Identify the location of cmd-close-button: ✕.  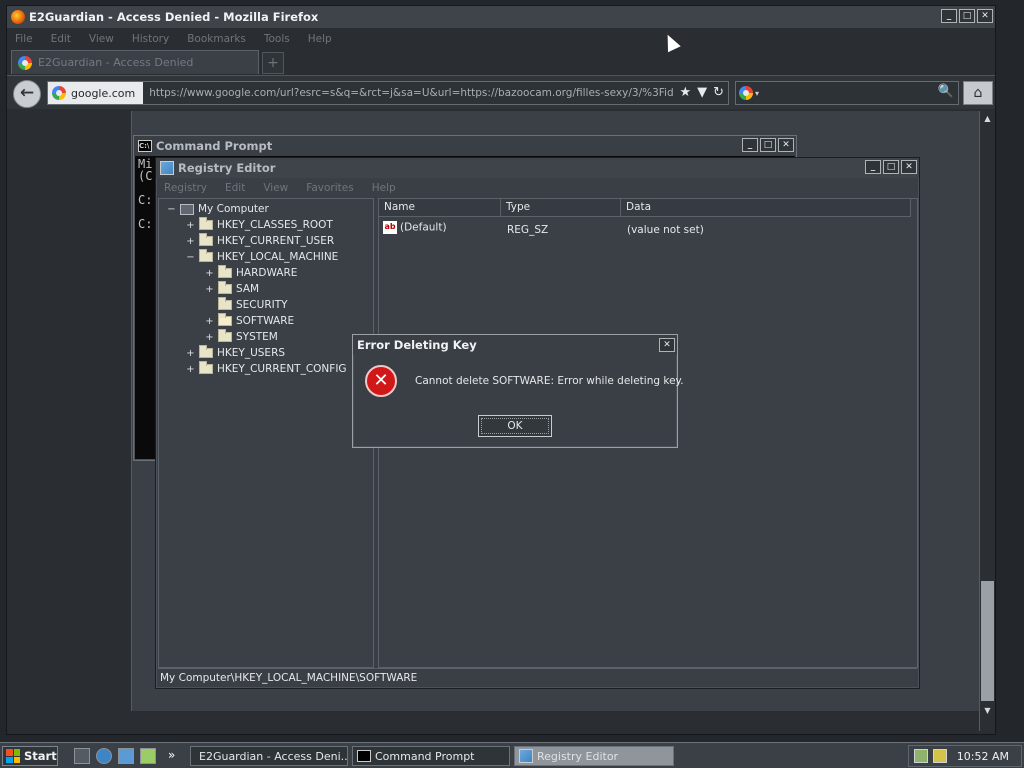
(786, 145).